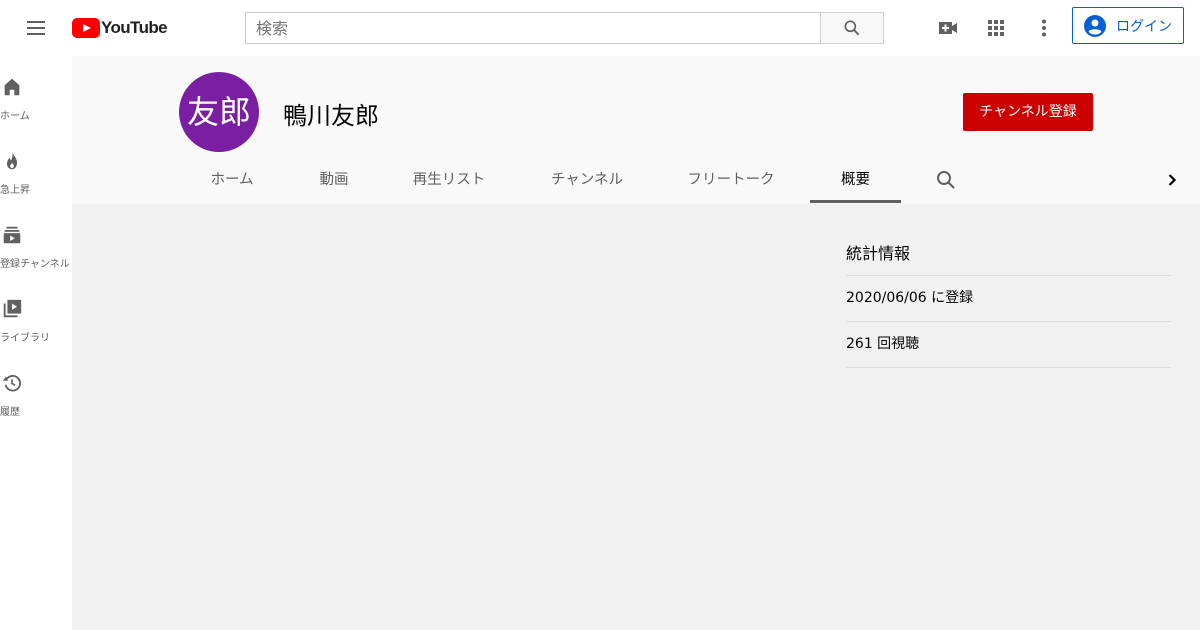 The width and height of the screenshot is (1200, 630). What do you see at coordinates (15, 190) in the screenshot?
I see `sidebar-item-label: 急上昇` at bounding box center [15, 190].